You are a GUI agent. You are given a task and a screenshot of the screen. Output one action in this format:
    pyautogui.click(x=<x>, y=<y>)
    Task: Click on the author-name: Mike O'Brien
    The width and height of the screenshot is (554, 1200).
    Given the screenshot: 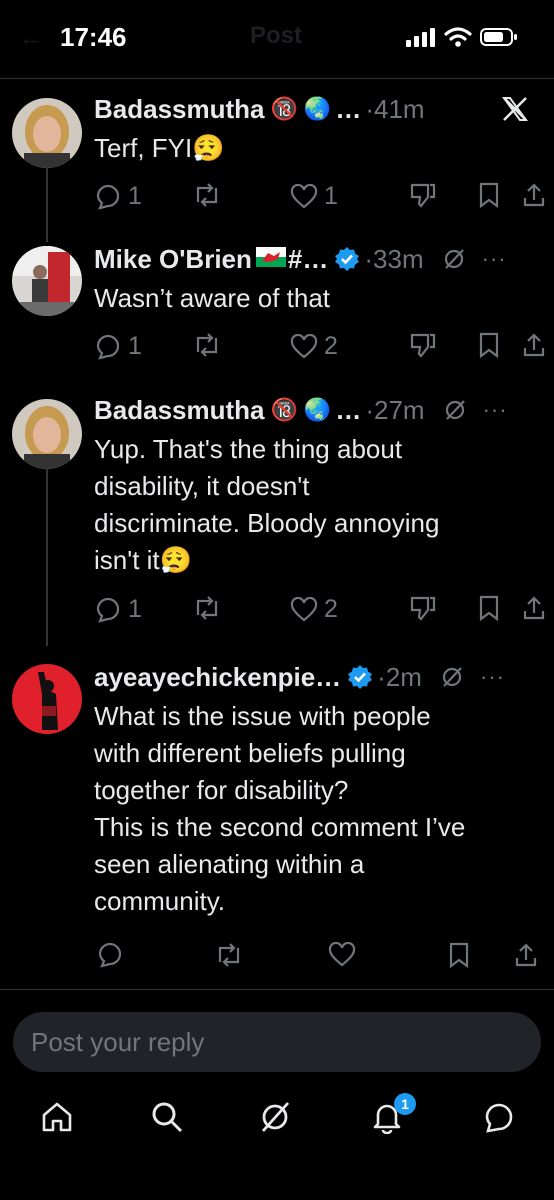 What is the action you would take?
    pyautogui.click(x=173, y=259)
    